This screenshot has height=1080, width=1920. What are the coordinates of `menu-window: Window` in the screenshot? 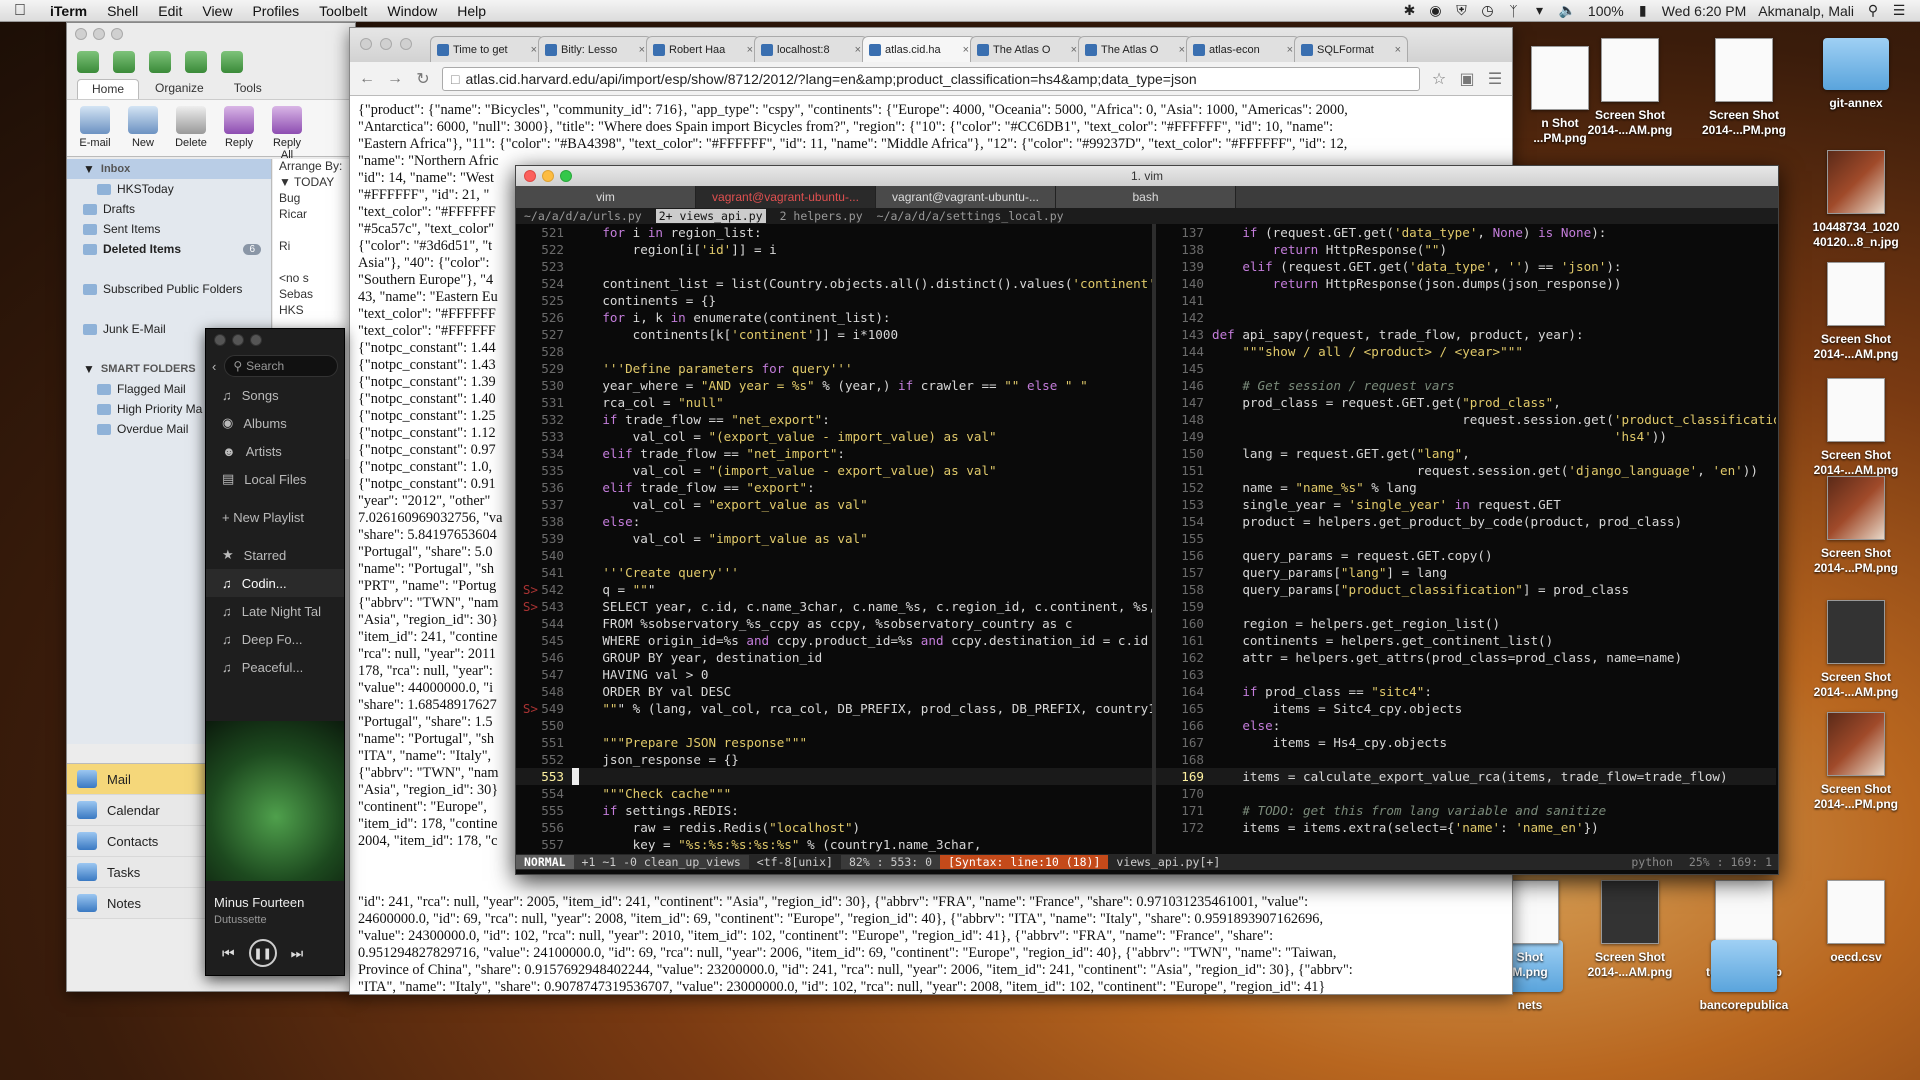 It's located at (412, 11).